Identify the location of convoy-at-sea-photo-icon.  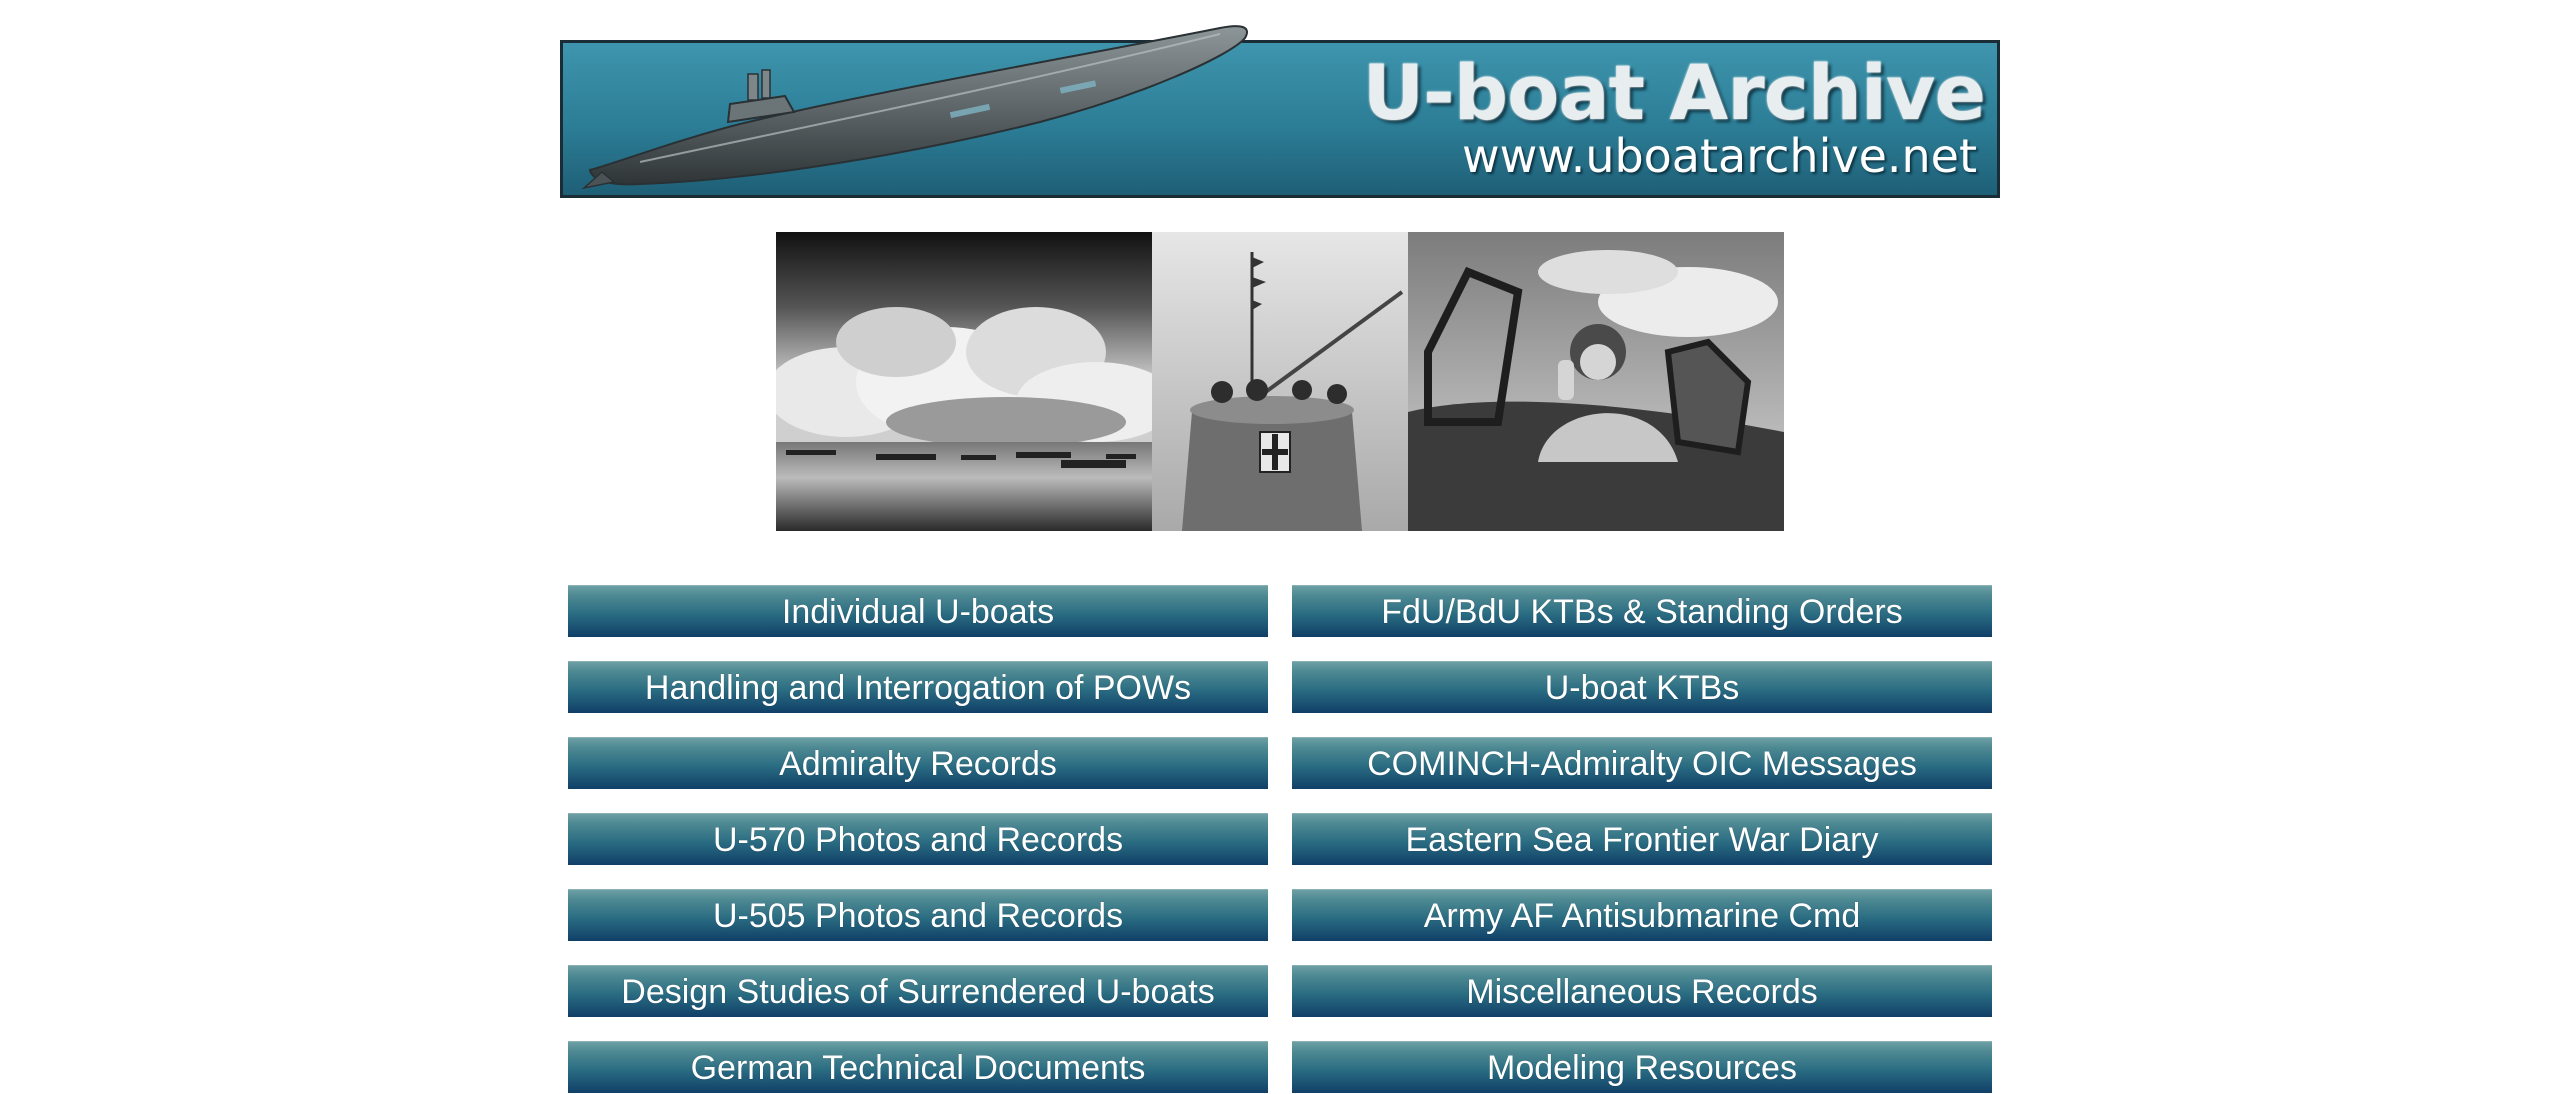
(964, 381).